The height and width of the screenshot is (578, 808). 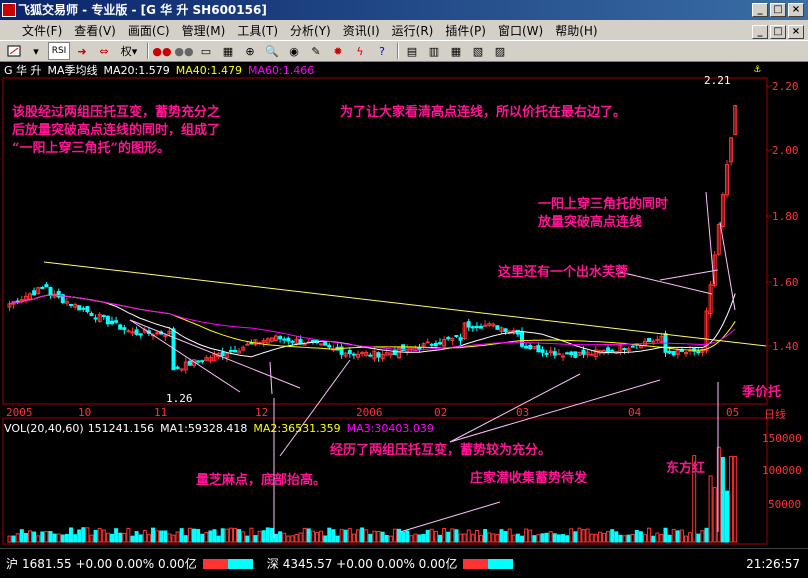 I want to click on help-icon: ?, so click(x=382, y=51).